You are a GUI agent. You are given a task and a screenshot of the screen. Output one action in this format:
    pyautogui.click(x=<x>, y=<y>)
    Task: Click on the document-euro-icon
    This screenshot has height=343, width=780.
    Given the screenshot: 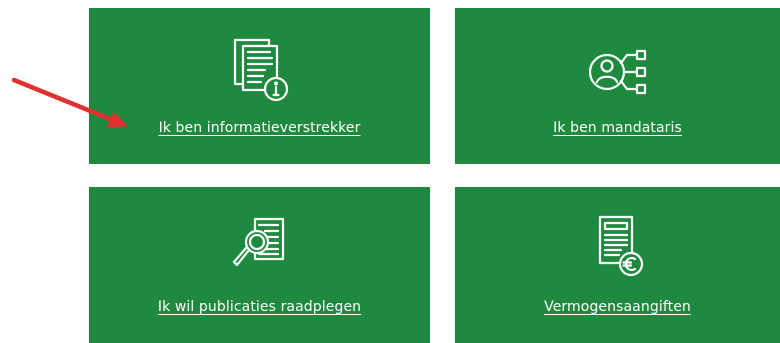 What is the action you would take?
    pyautogui.click(x=618, y=249)
    